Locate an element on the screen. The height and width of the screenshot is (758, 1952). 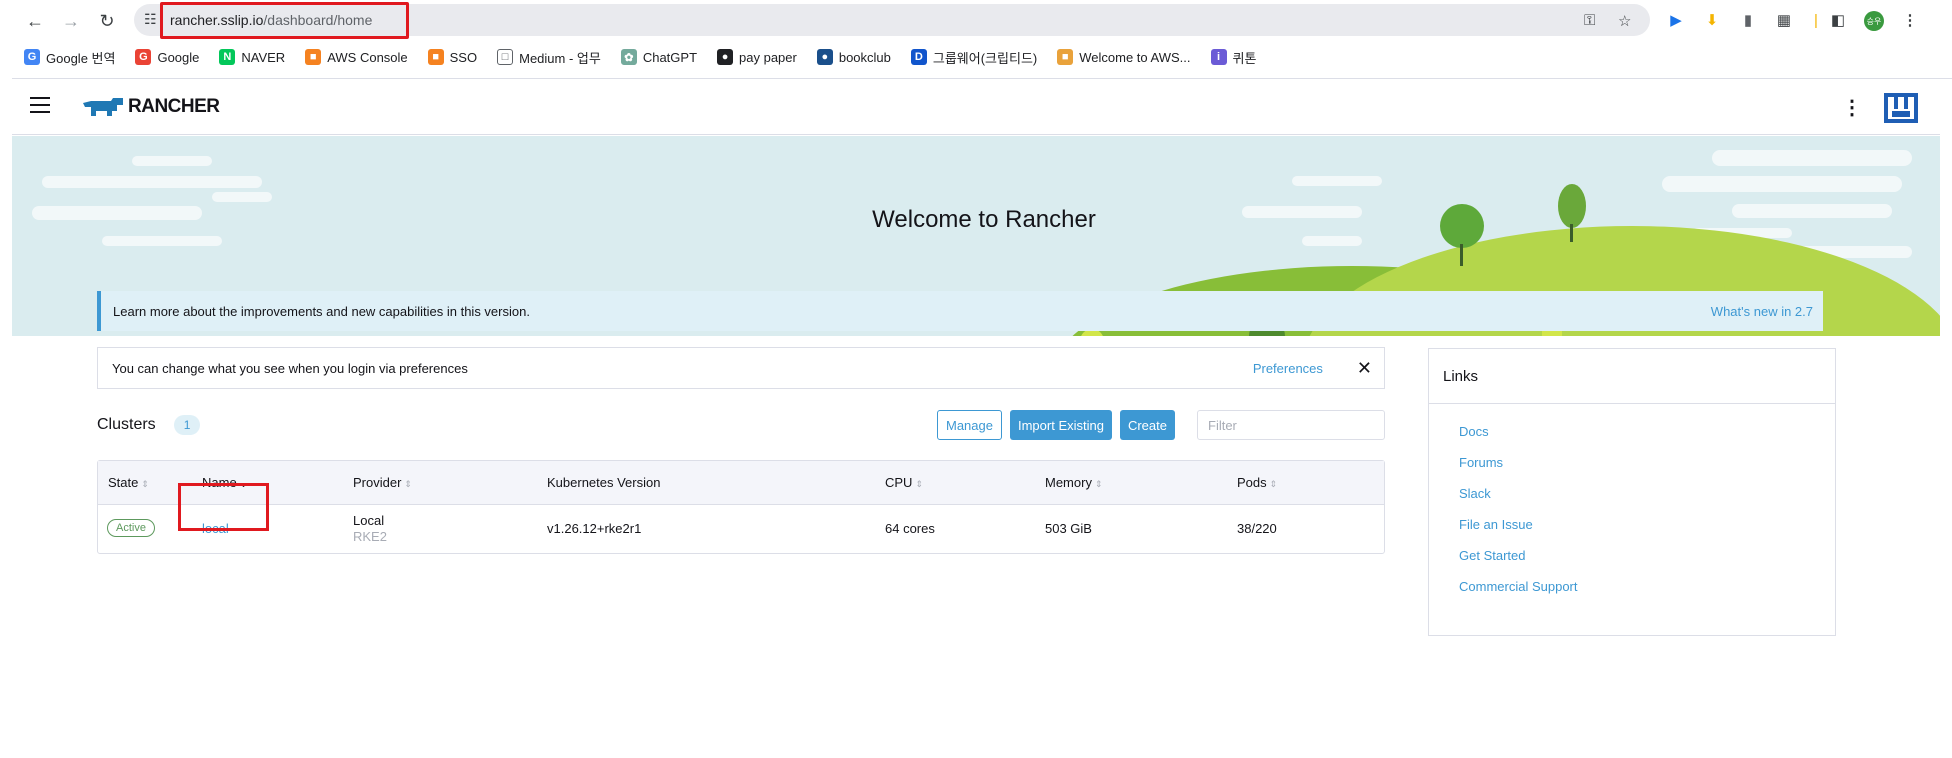
password-key-icon: ⚿ is located at coordinates (1589, 20).